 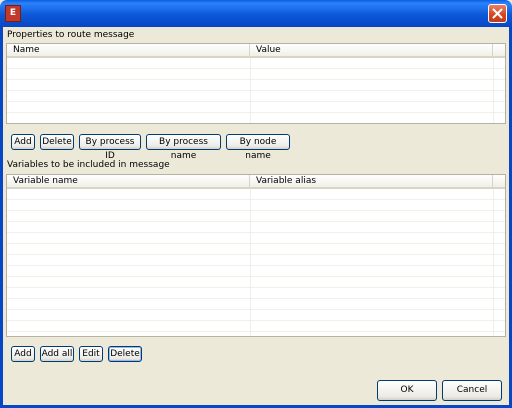 What do you see at coordinates (125, 354) in the screenshot?
I see `delete-variable-button: Delete` at bounding box center [125, 354].